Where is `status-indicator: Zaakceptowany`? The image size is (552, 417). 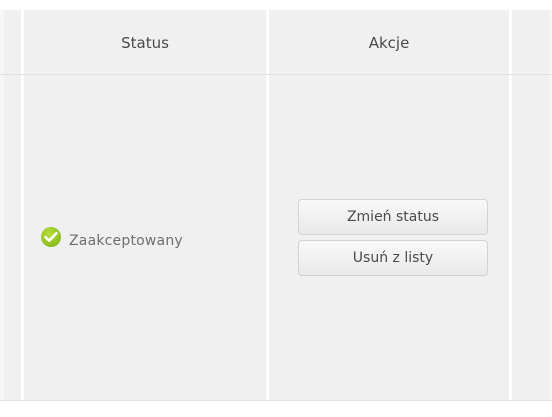 status-indicator: Zaakceptowany is located at coordinates (112, 236).